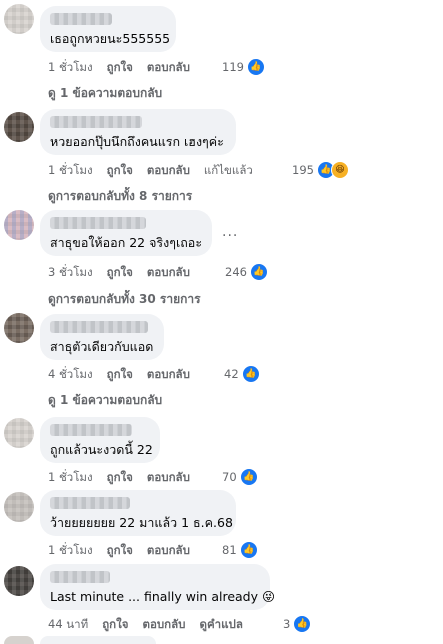  Describe the element at coordinates (138, 513) in the screenshot. I see `comment-bubble: ว้ายยยยยยย 22 มาแล้ว 1 ธ.ค.68` at that location.